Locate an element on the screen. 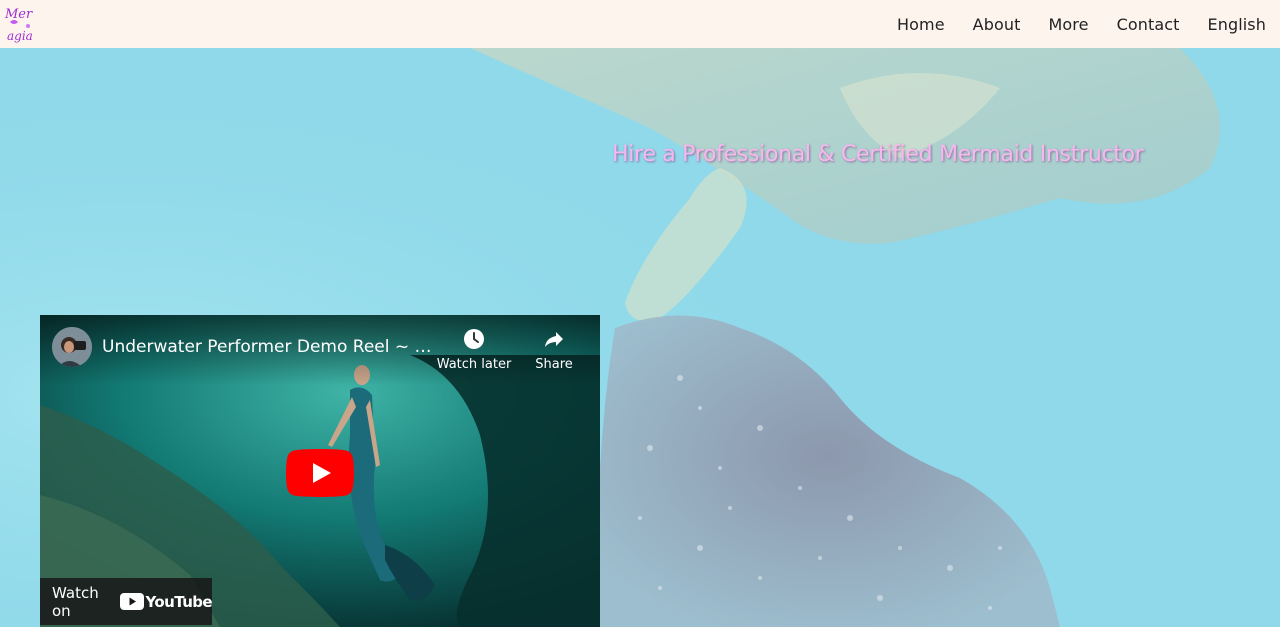  watch-on-label: Watch on is located at coordinates (75, 601).